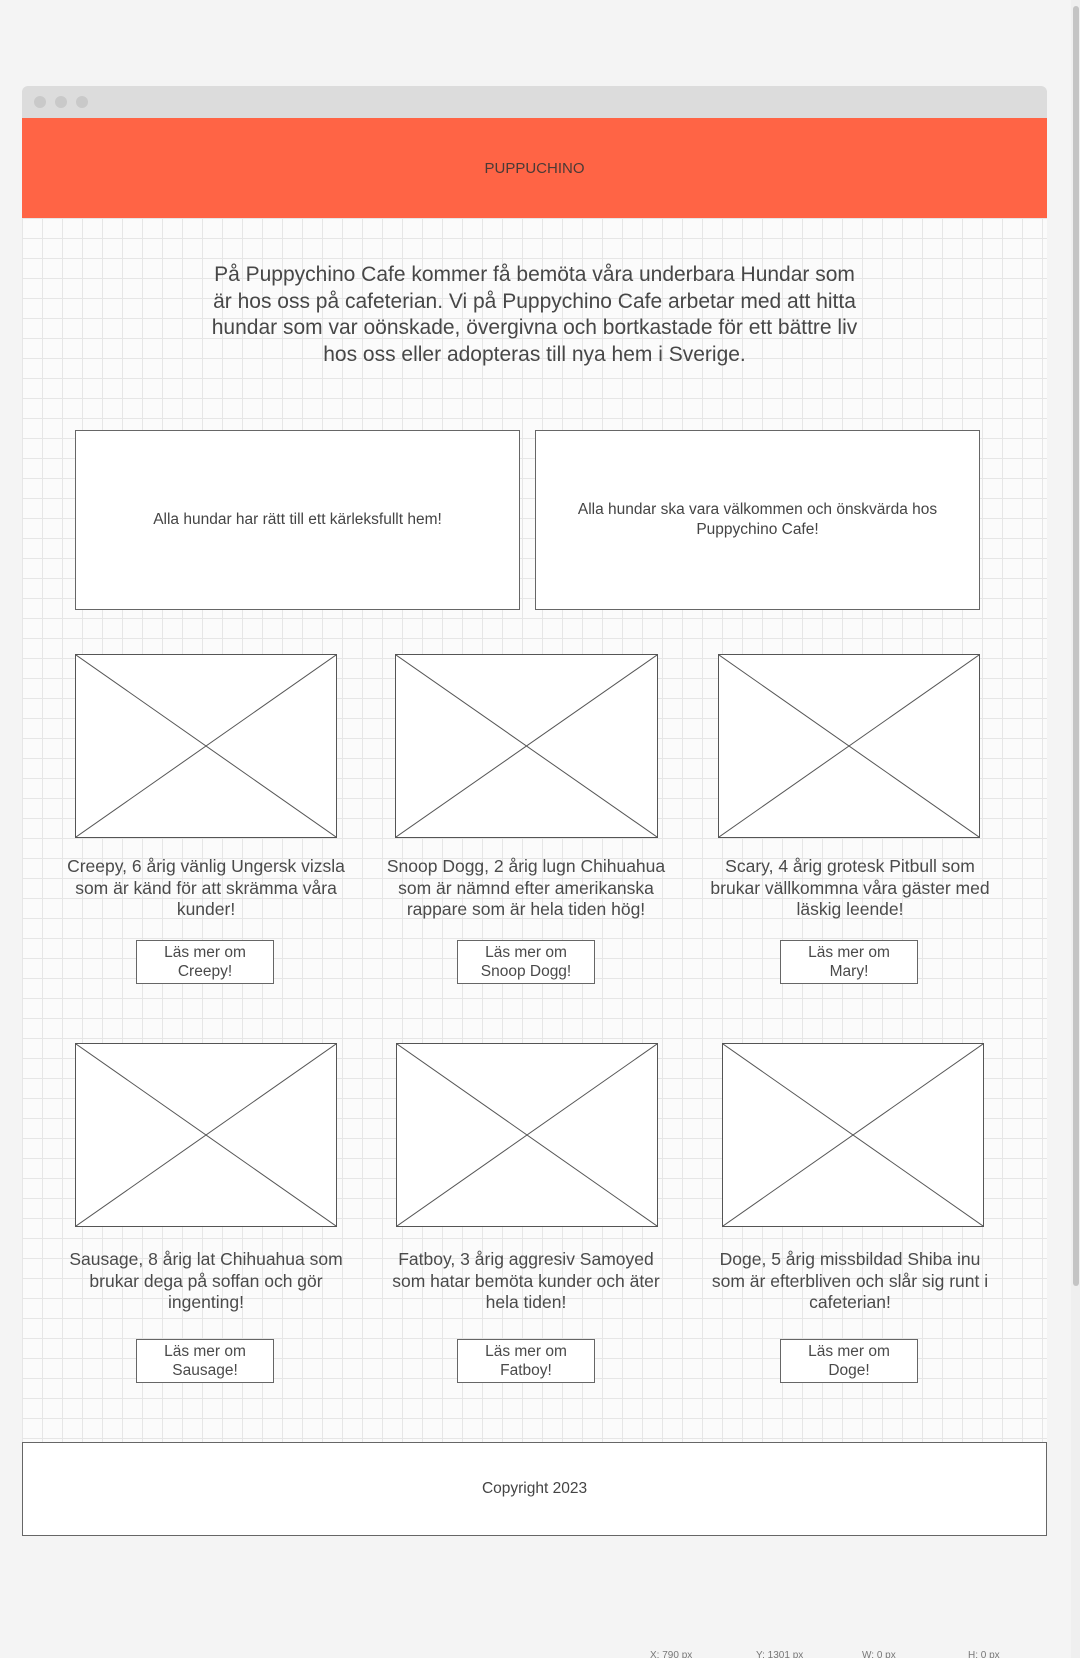 Image resolution: width=1080 pixels, height=1658 pixels. Describe the element at coordinates (849, 1361) in the screenshot. I see `read-more-doge-button: Läs mer om Doge!` at that location.